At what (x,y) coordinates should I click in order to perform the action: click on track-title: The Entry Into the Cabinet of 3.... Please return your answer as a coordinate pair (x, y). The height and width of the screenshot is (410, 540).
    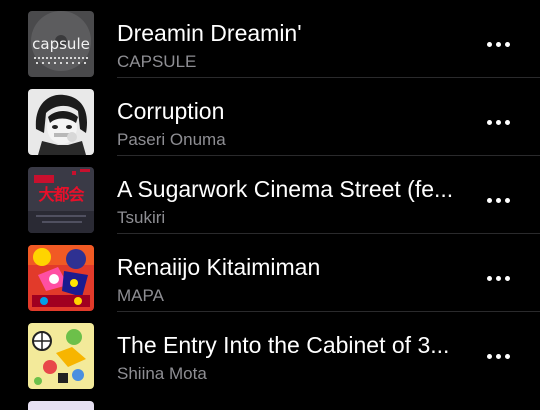
    Looking at the image, I should click on (283, 345).